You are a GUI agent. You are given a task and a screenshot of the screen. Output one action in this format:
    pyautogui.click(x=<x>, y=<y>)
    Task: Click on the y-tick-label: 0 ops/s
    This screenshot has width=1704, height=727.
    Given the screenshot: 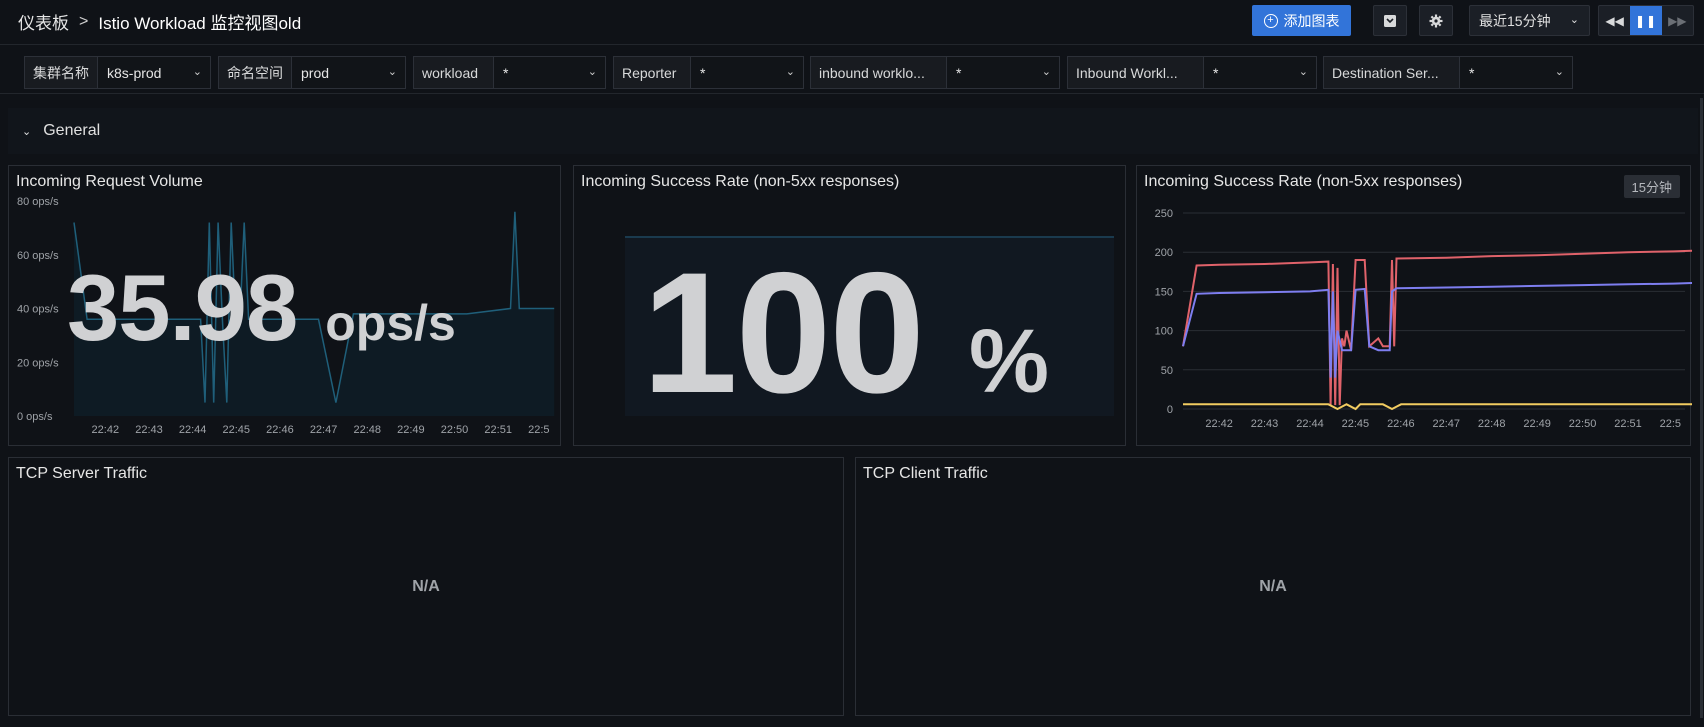 What is the action you would take?
    pyautogui.click(x=35, y=417)
    